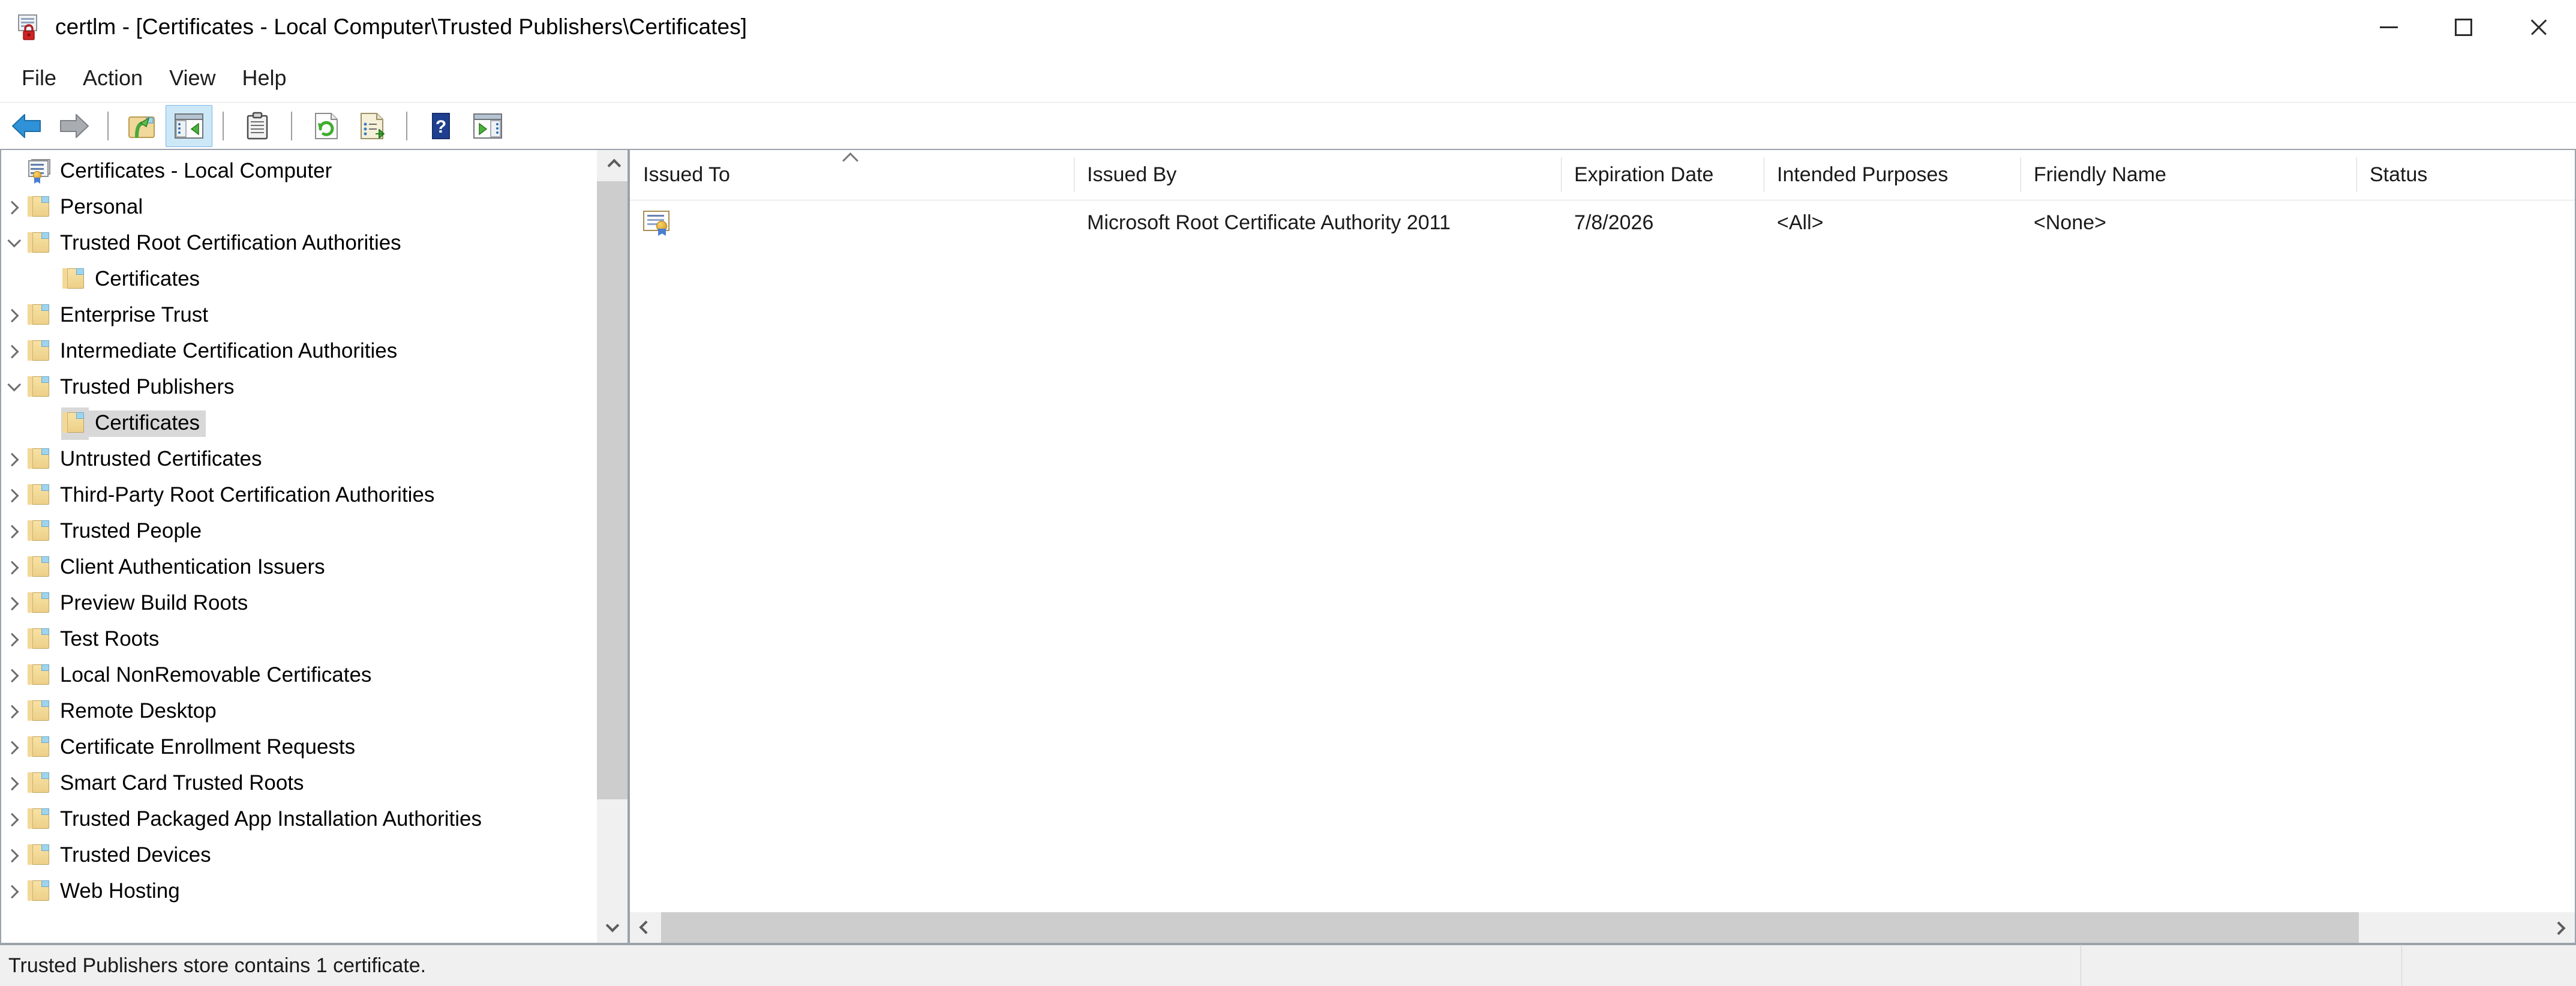 This screenshot has height=986, width=2576. Describe the element at coordinates (852, 175) in the screenshot. I see `column-header-issued-to: Issued To` at that location.